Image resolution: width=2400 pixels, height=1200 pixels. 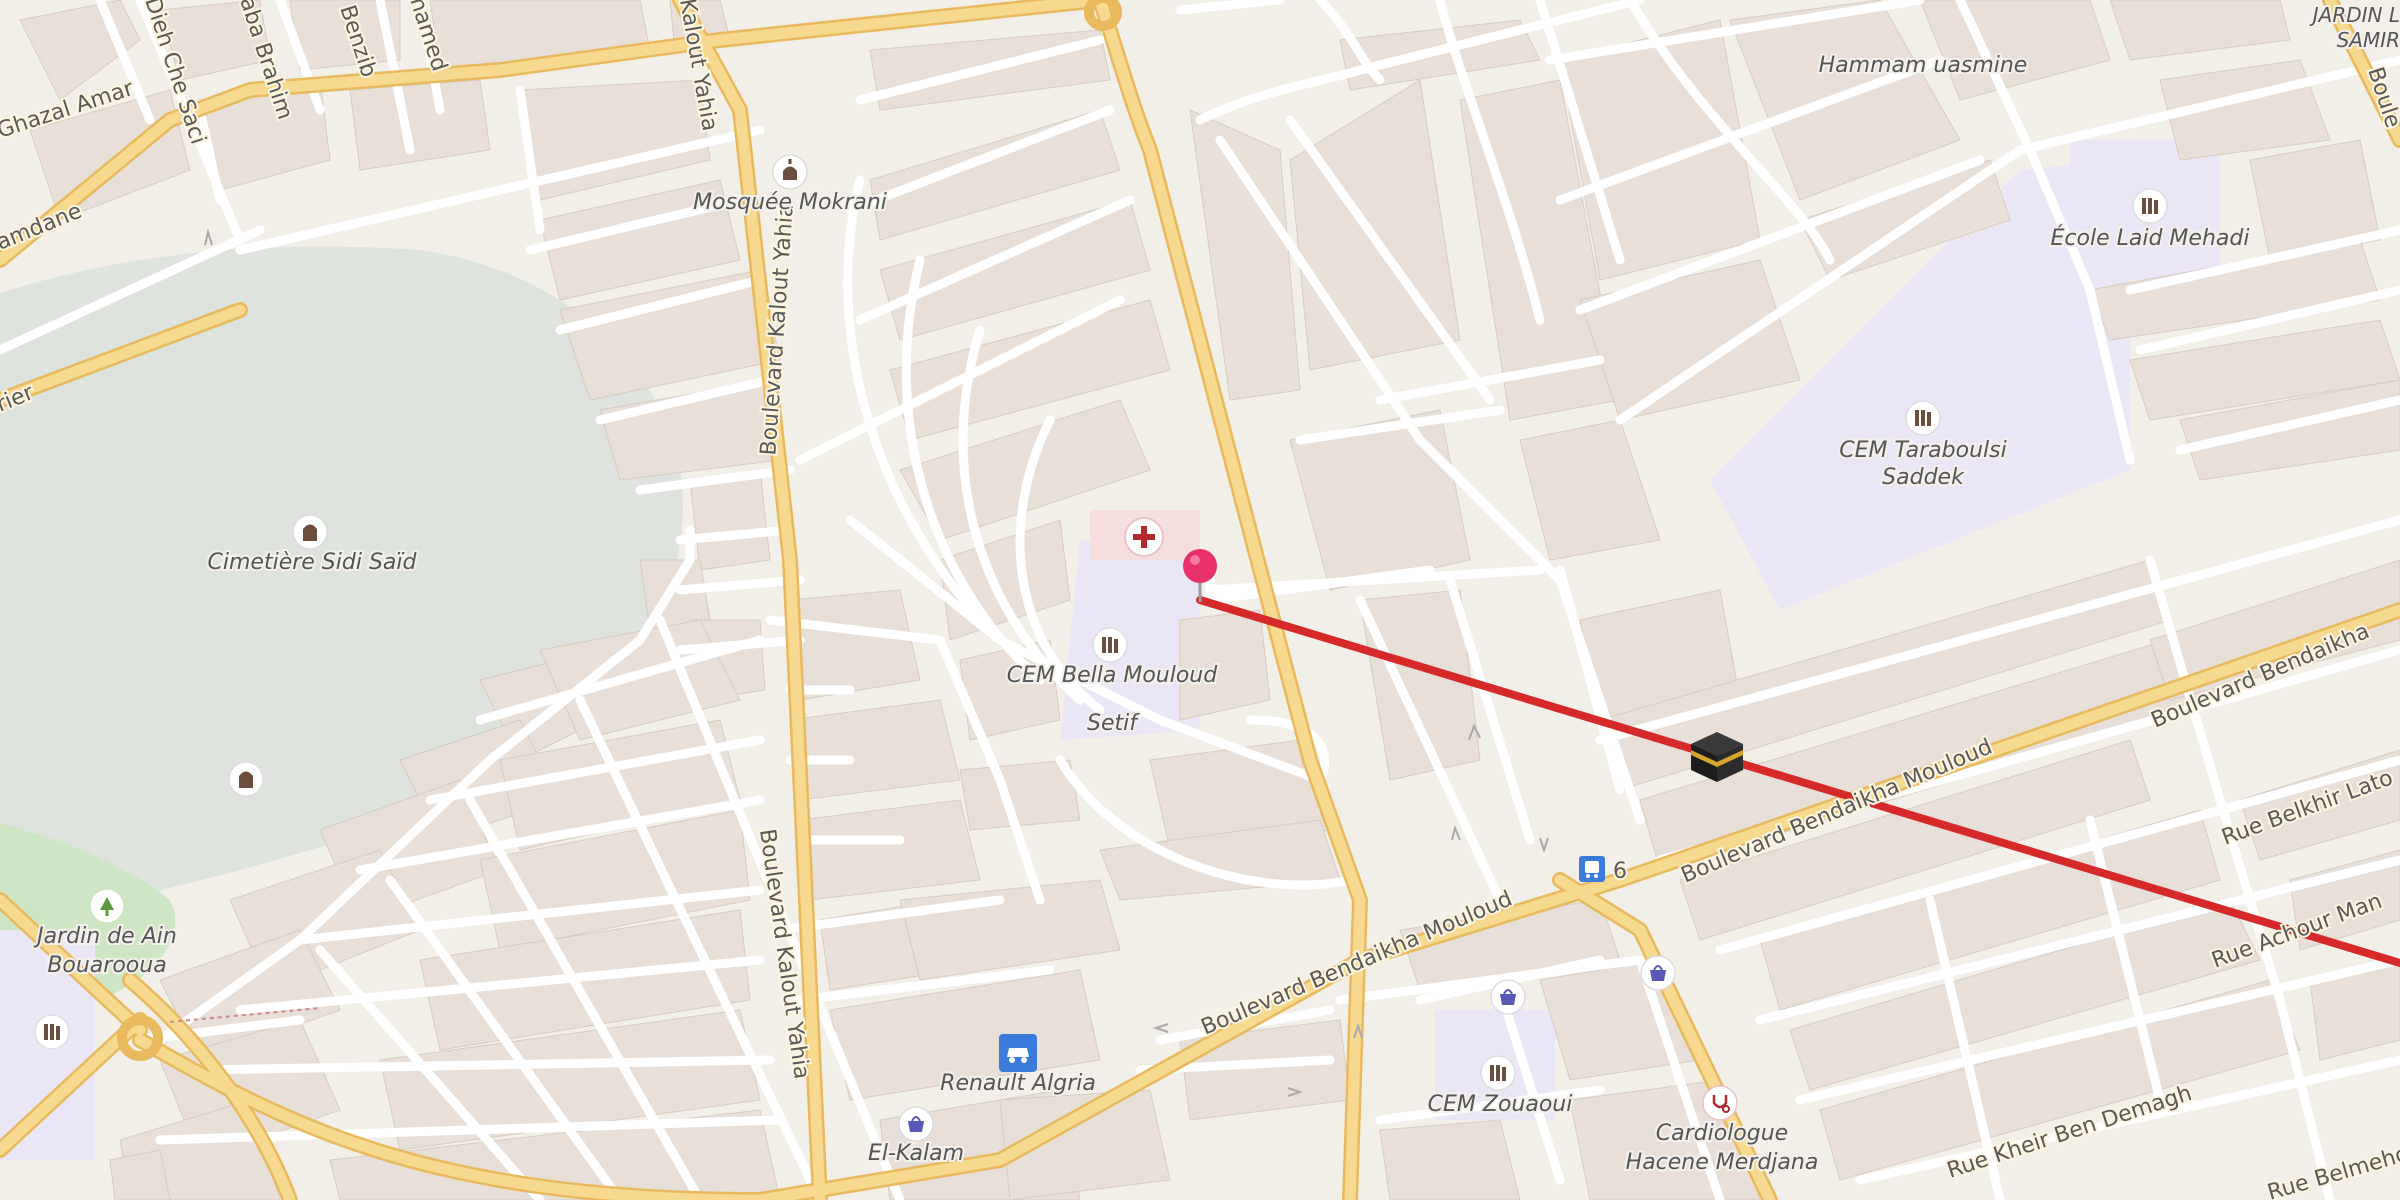 I want to click on doctor-icon, so click(x=1720, y=1103).